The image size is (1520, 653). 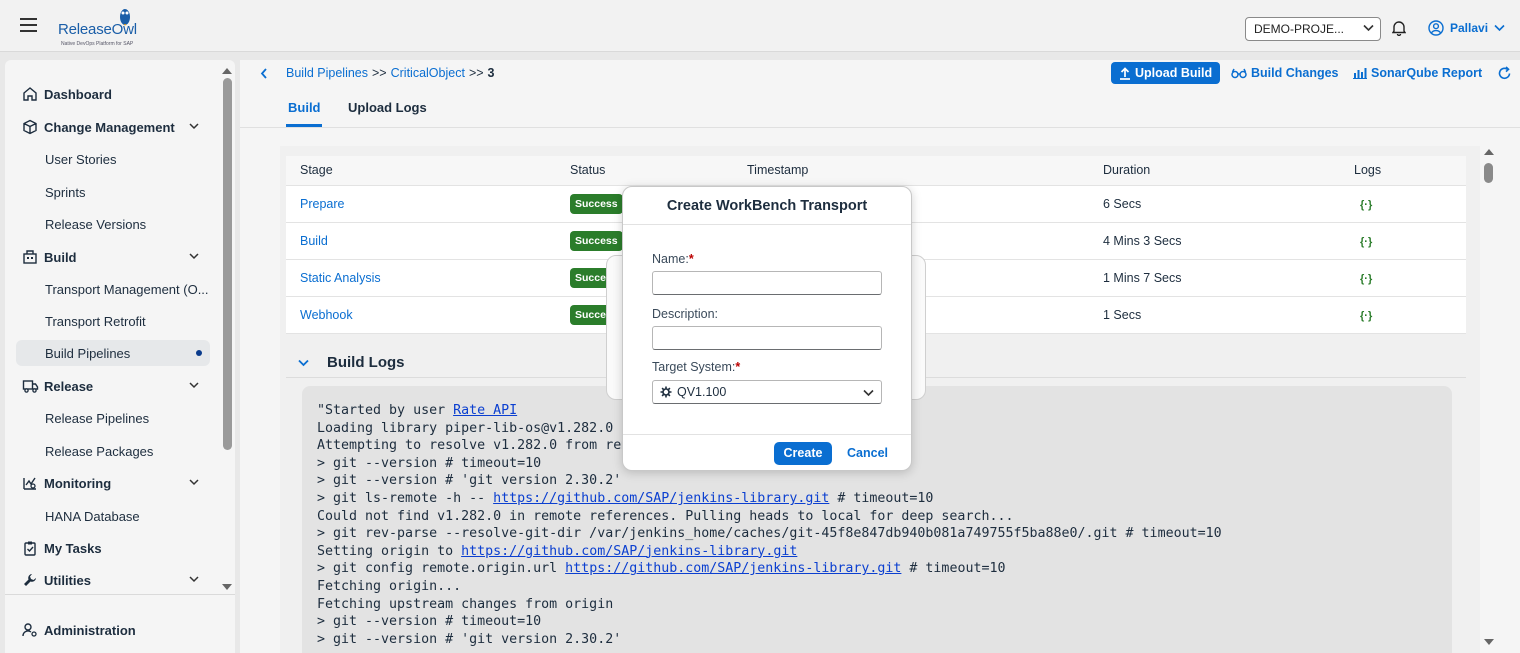 I want to click on sidebar-item-my-tasks: My Tasks, so click(x=110, y=548).